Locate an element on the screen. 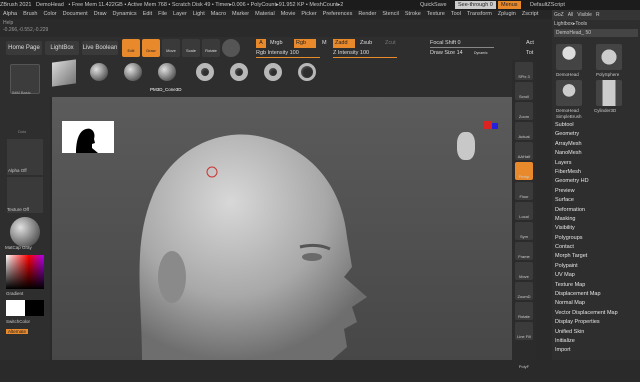 Image resolution: width=640 pixels, height=382 pixels. r-button: R is located at coordinates (598, 15).